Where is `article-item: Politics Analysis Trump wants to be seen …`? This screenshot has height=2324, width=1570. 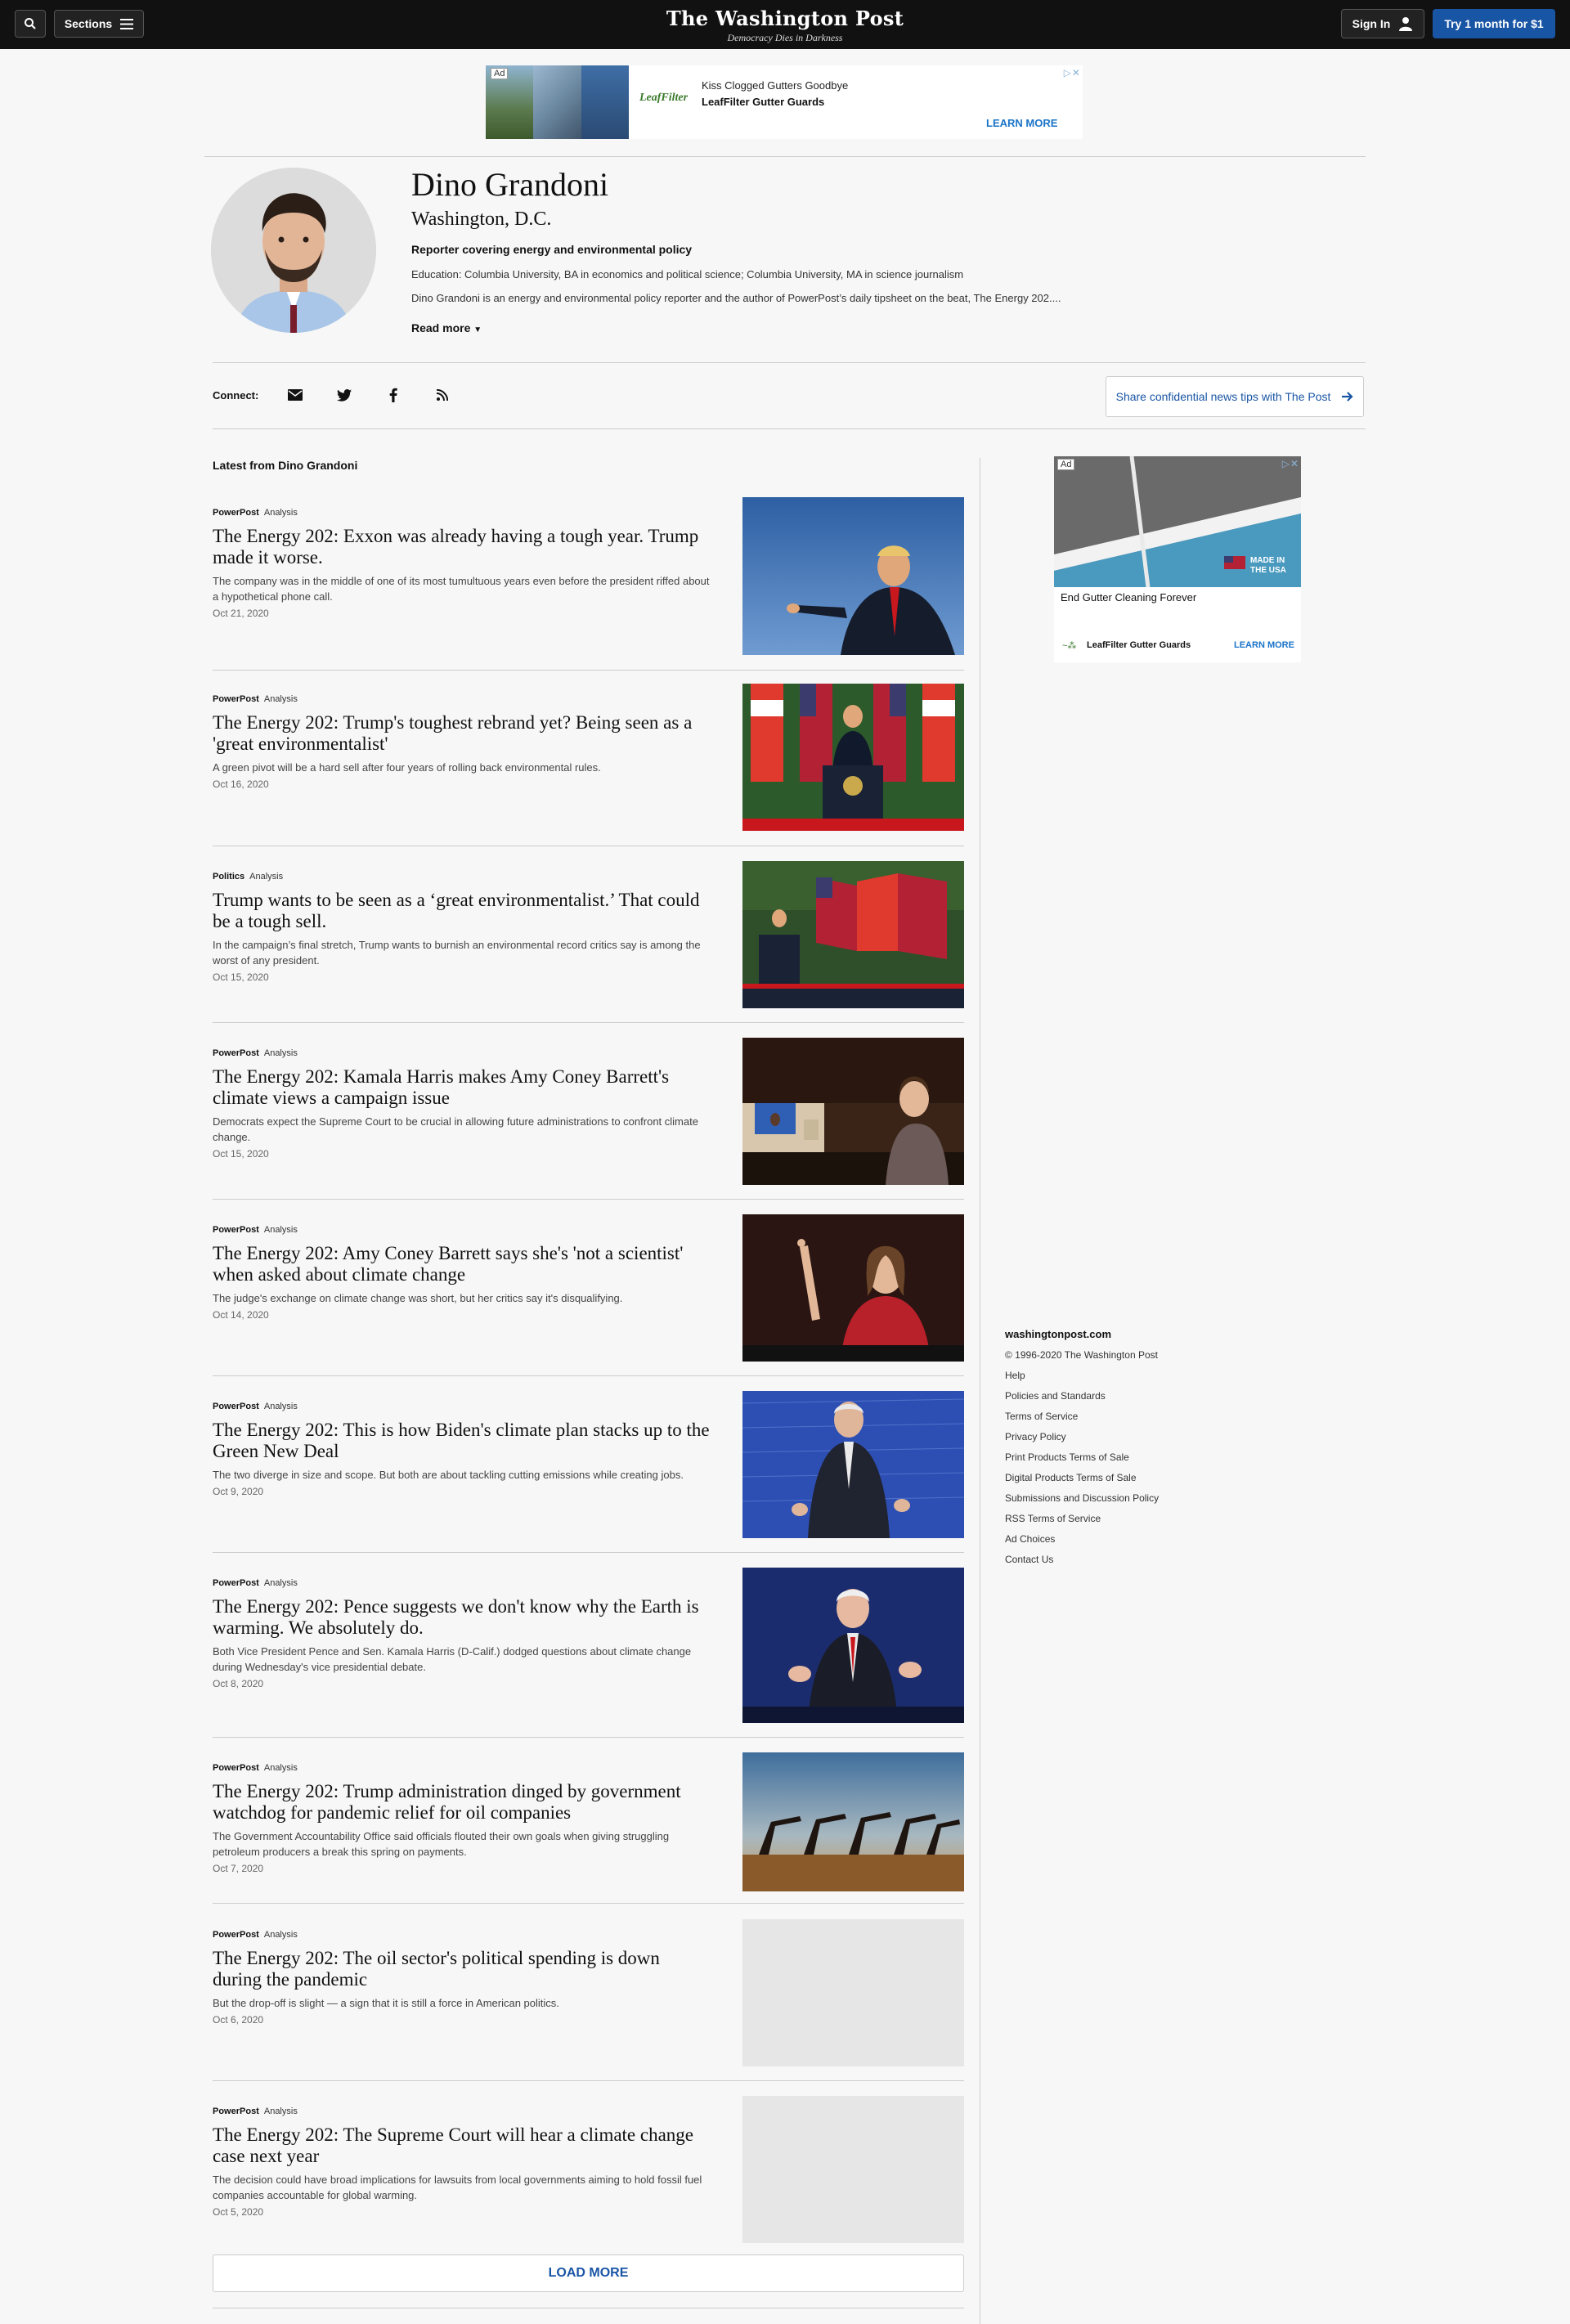 article-item: Politics Analysis Trump wants to be seen … is located at coordinates (588, 934).